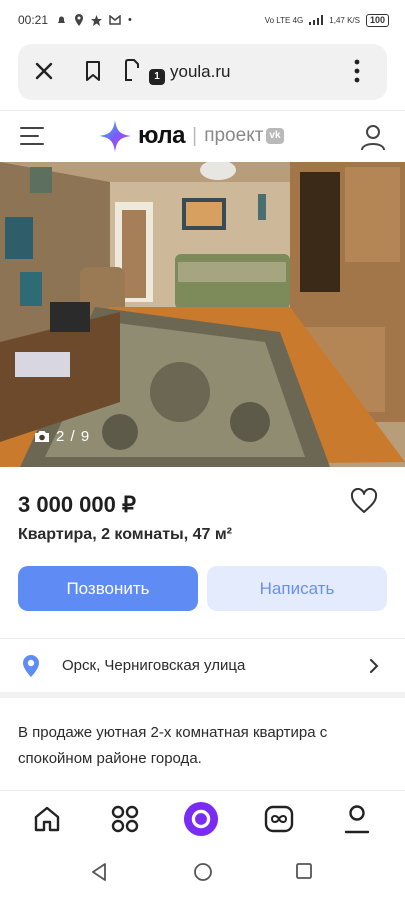 The image size is (405, 899). What do you see at coordinates (377, 20) in the screenshot?
I see `battery-icon: 100` at bounding box center [377, 20].